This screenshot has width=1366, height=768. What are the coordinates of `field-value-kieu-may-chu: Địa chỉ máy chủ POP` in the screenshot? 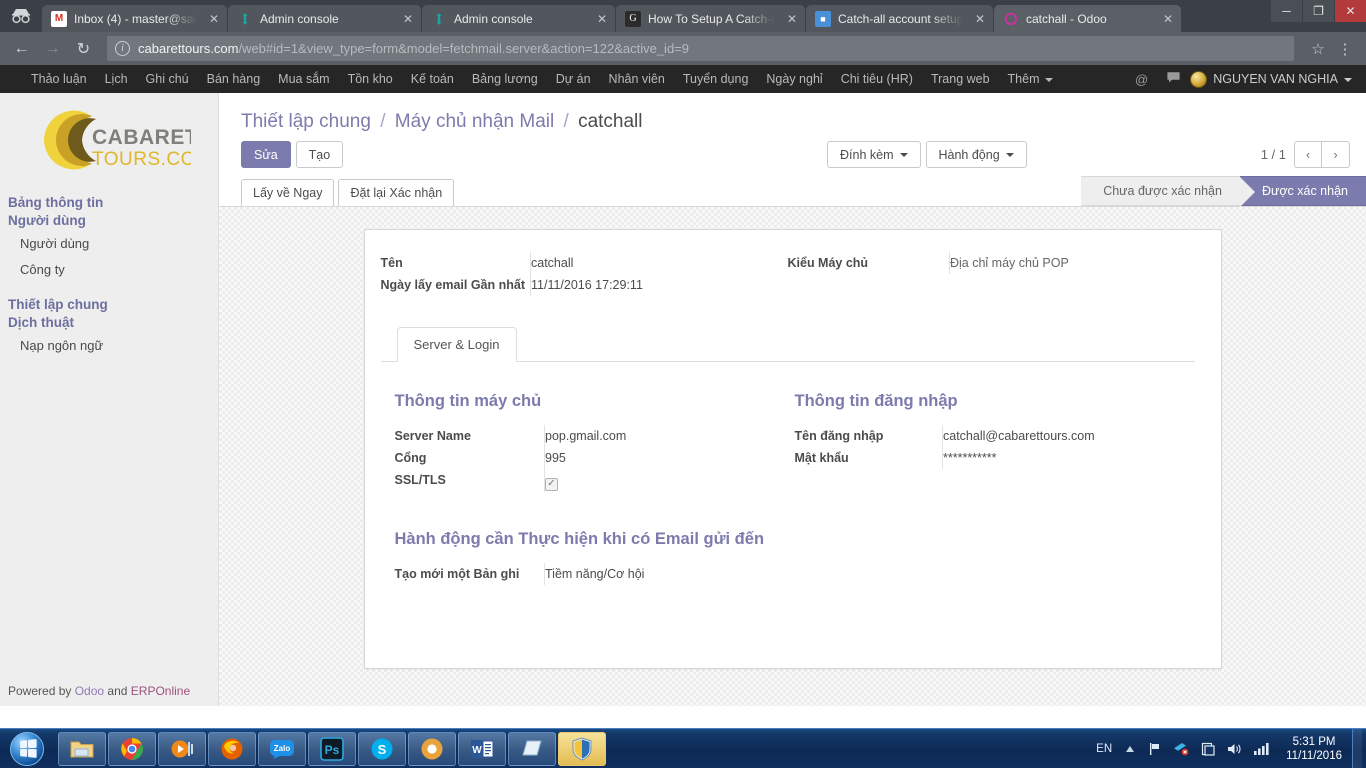 It's located at (1072, 263).